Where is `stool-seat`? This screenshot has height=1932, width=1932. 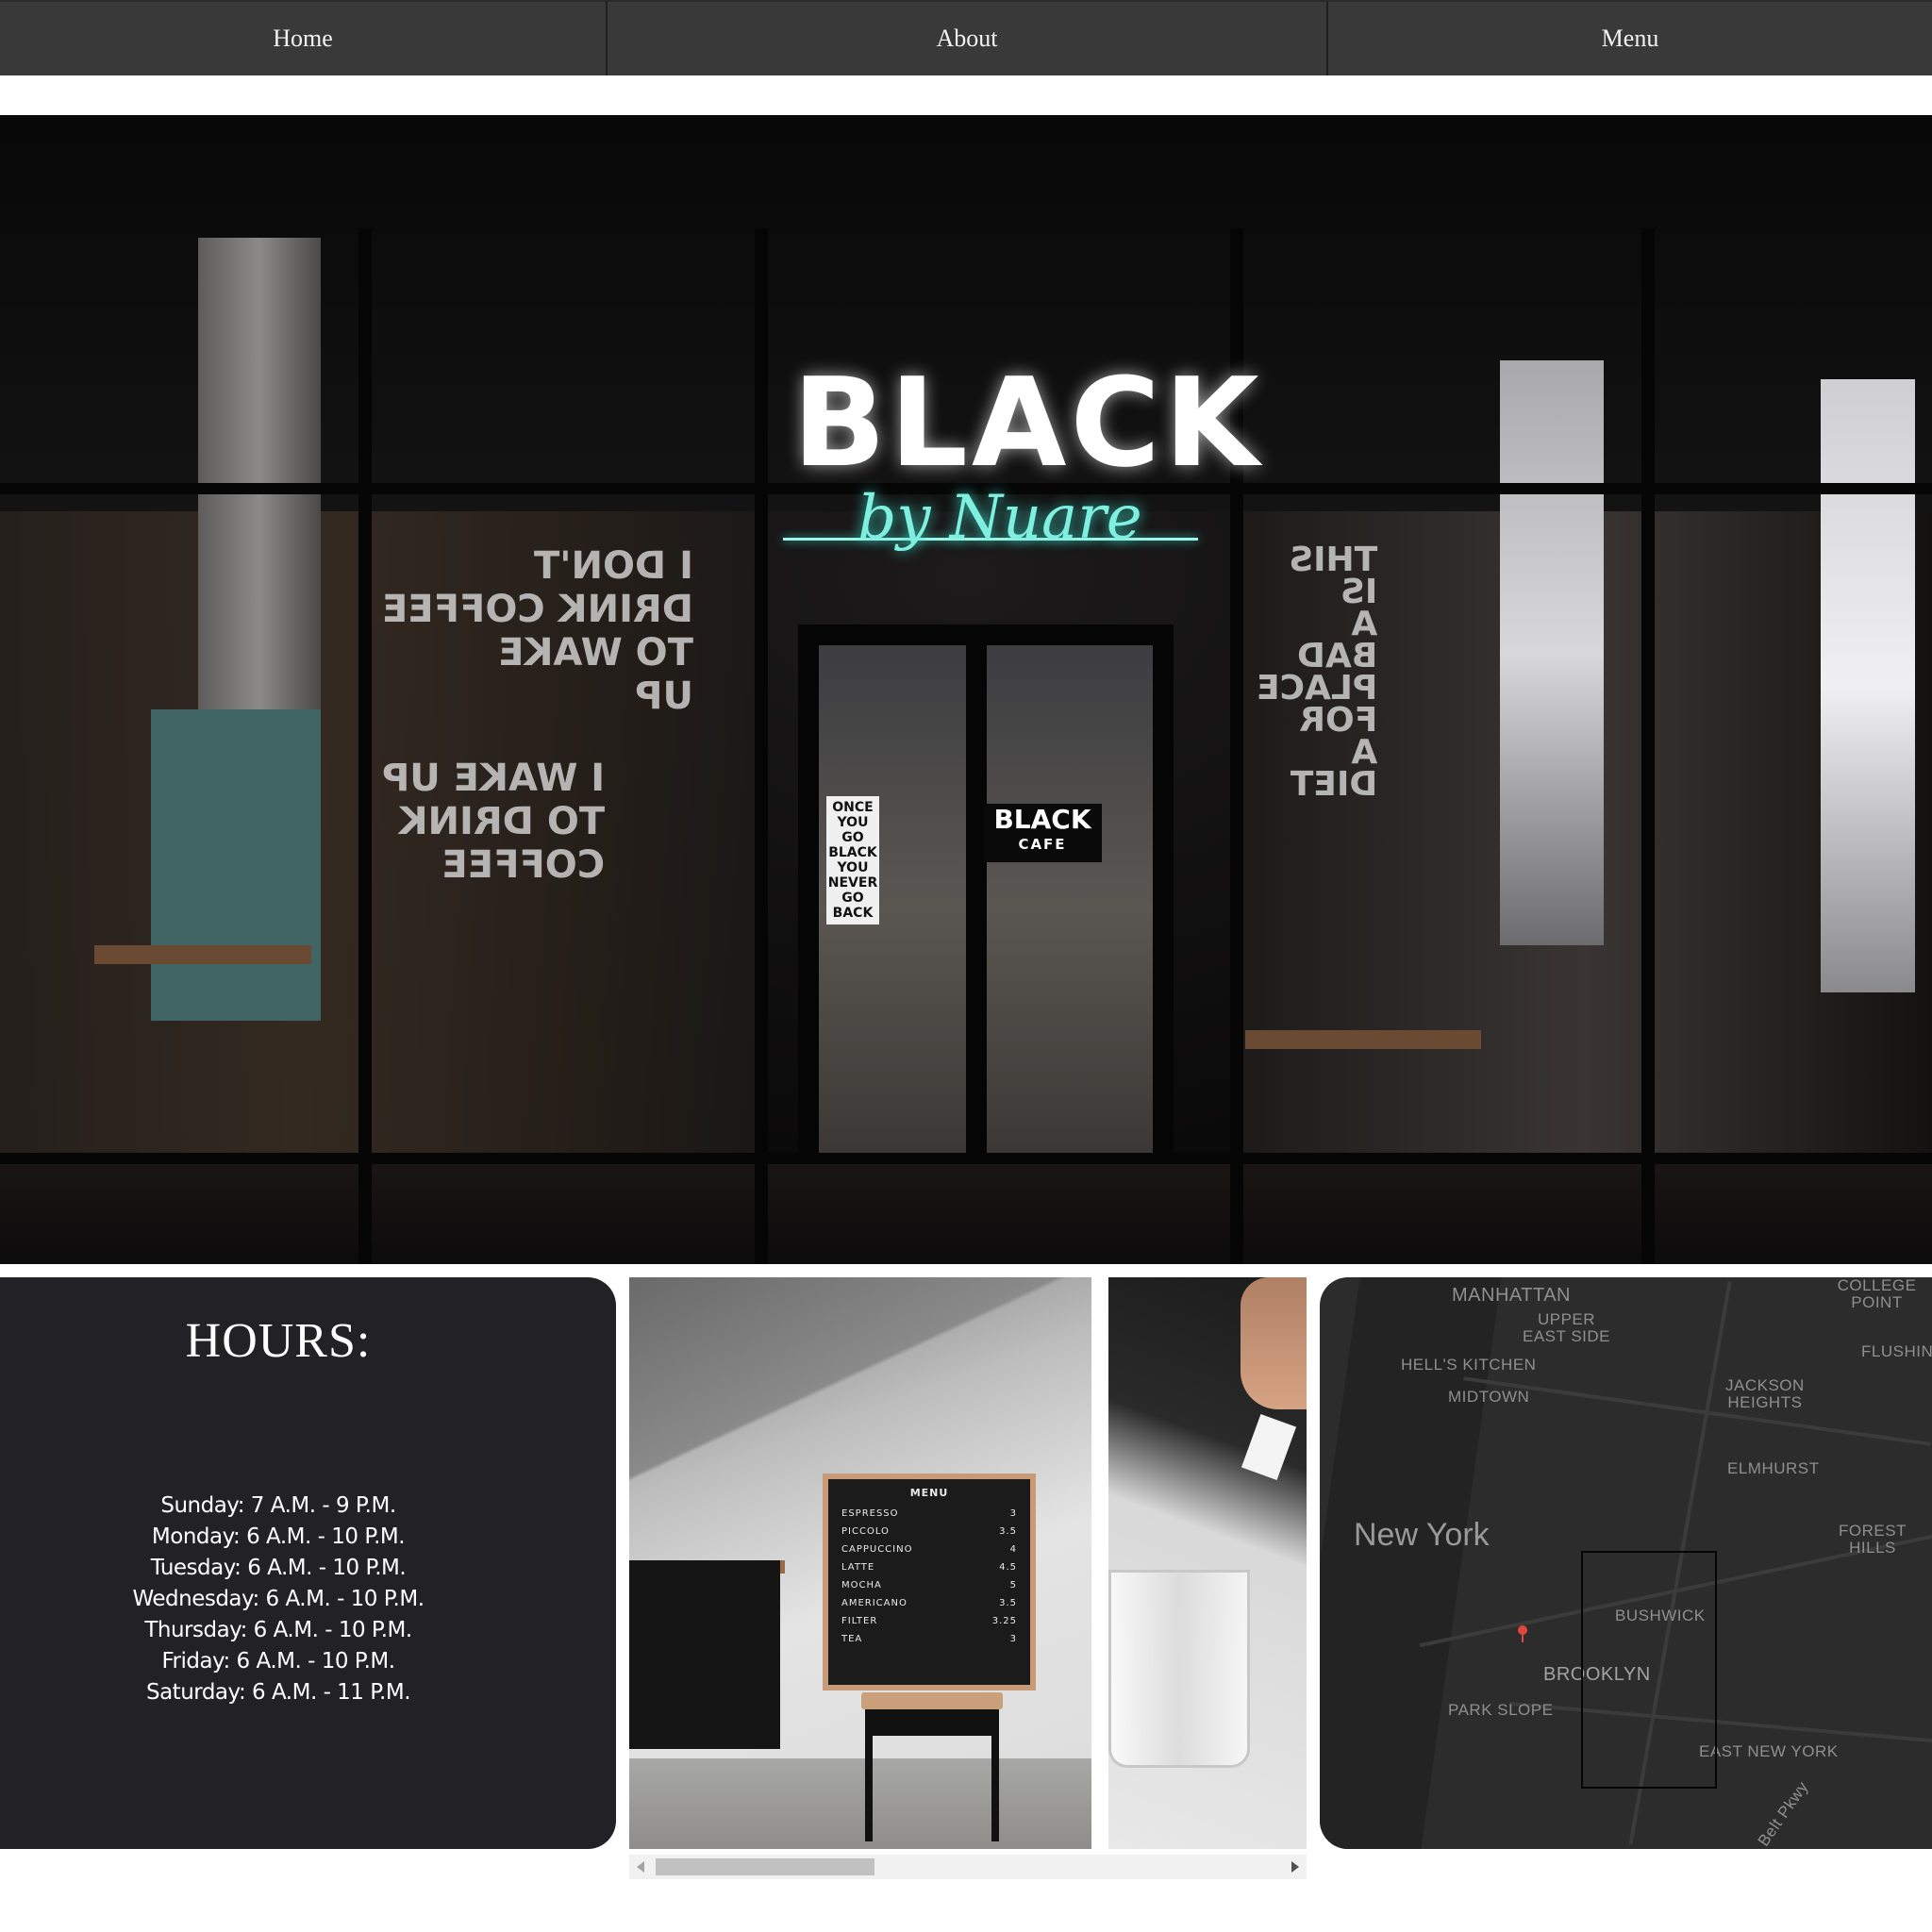
stool-seat is located at coordinates (932, 1701).